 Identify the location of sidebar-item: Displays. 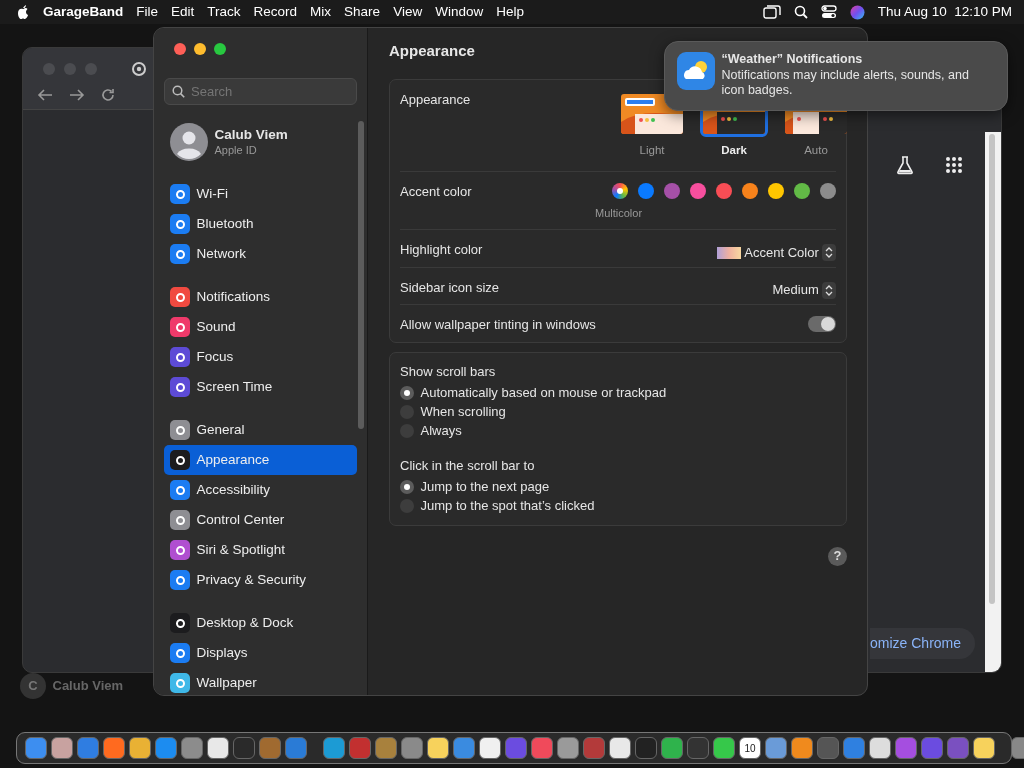
(260, 653).